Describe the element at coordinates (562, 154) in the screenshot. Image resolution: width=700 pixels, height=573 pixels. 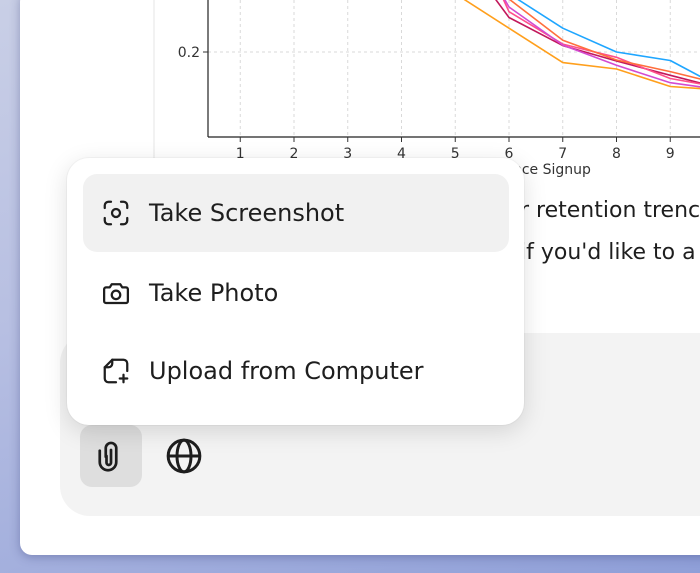
I see `x-tick-label: 7` at that location.